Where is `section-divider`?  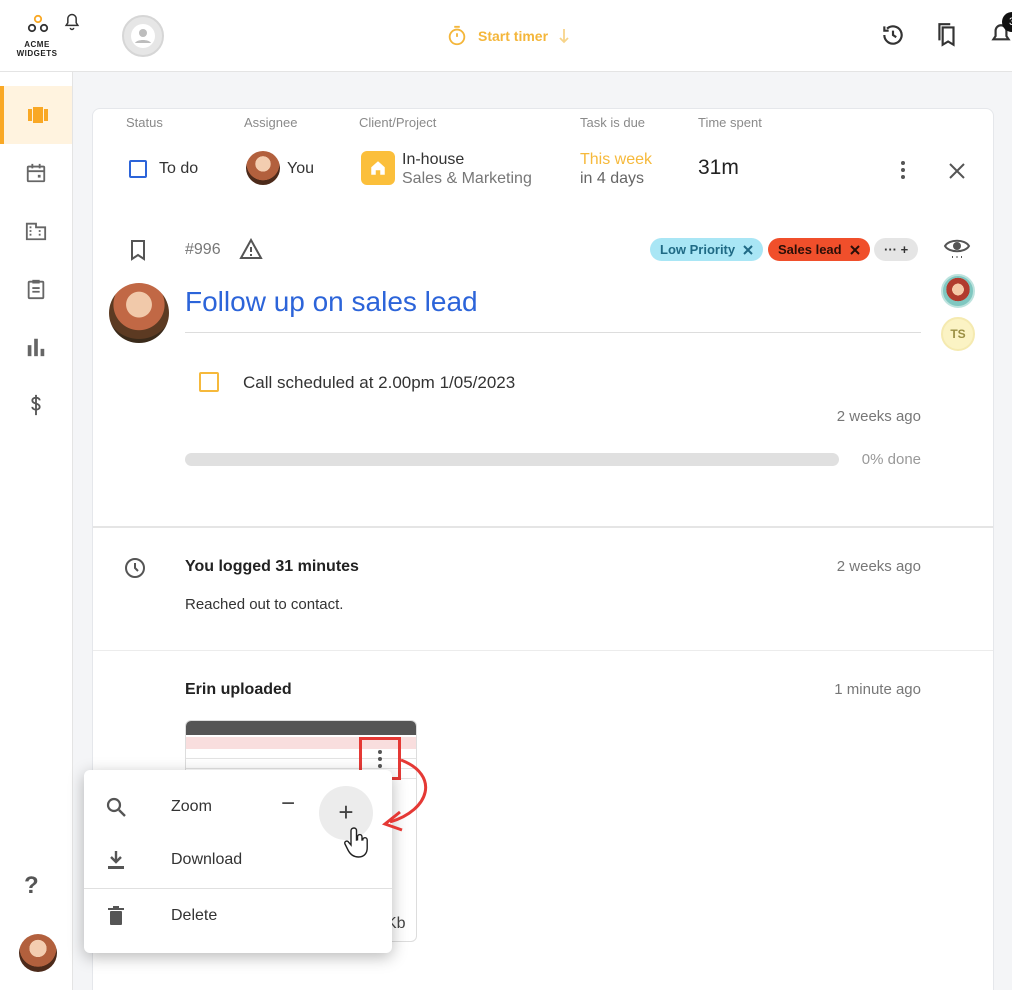
section-divider is located at coordinates (543, 527).